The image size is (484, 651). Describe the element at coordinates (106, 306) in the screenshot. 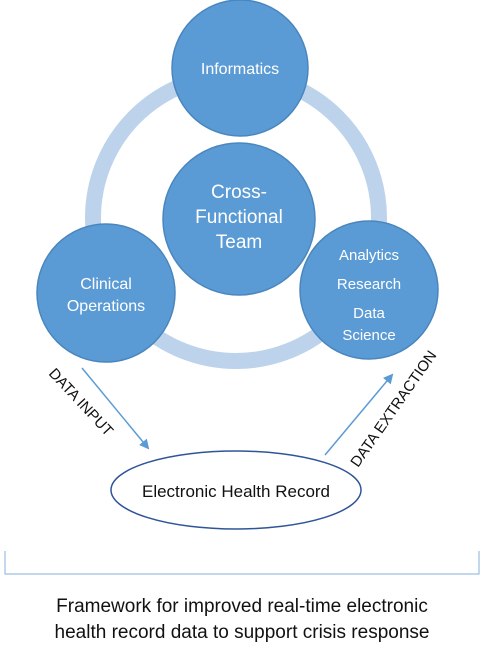

I see `node-clinical-label-1: Operations` at that location.